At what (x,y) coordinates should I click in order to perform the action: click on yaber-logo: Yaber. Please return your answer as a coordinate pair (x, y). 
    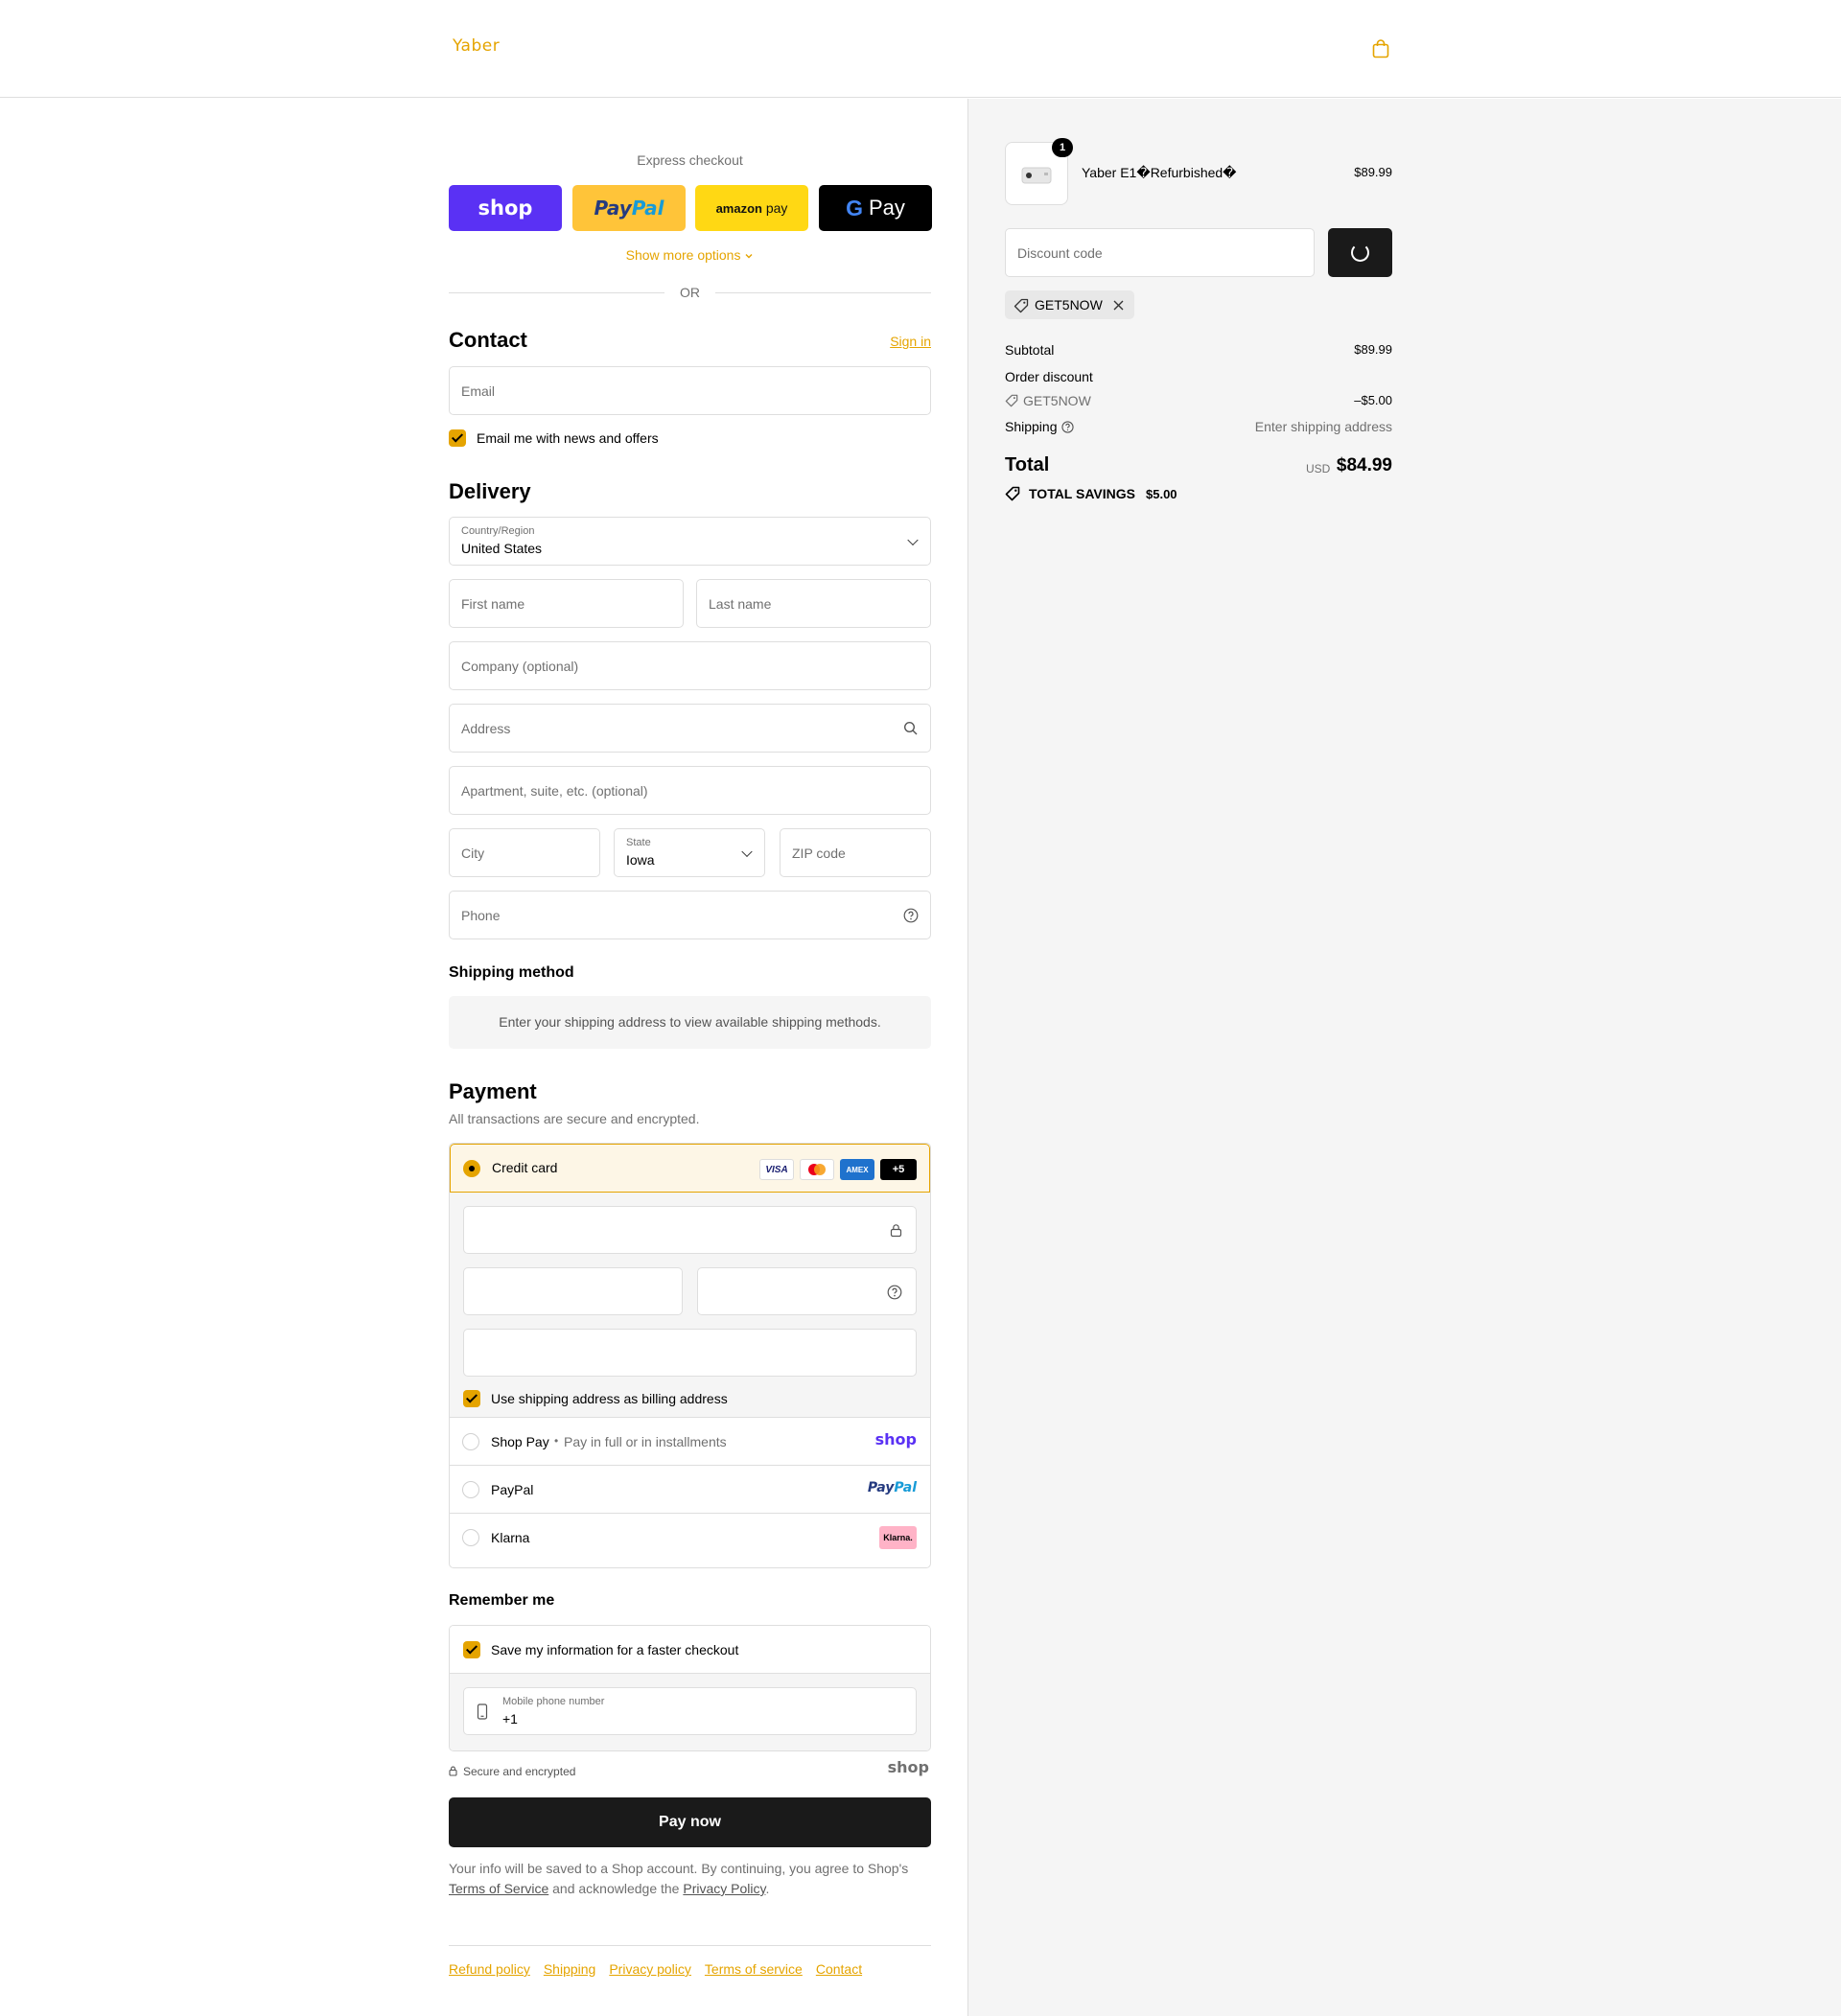
    Looking at the image, I should click on (476, 46).